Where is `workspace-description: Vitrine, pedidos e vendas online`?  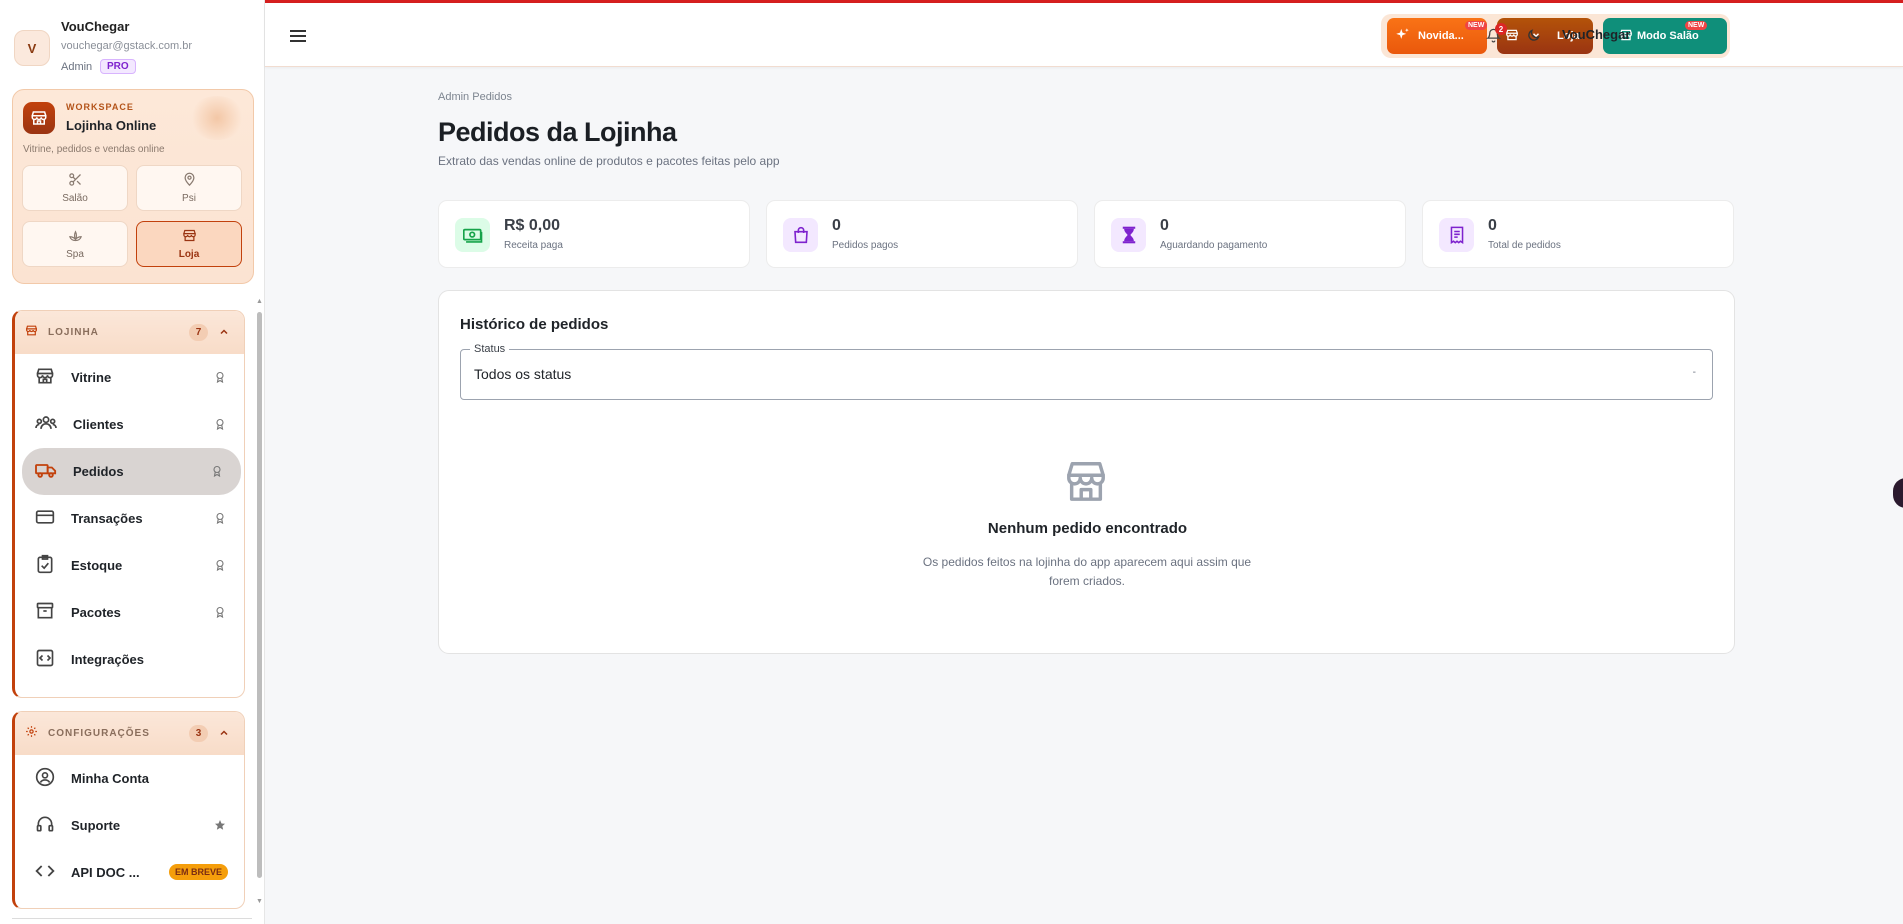
workspace-description: Vitrine, pedidos e vendas online is located at coordinates (94, 149).